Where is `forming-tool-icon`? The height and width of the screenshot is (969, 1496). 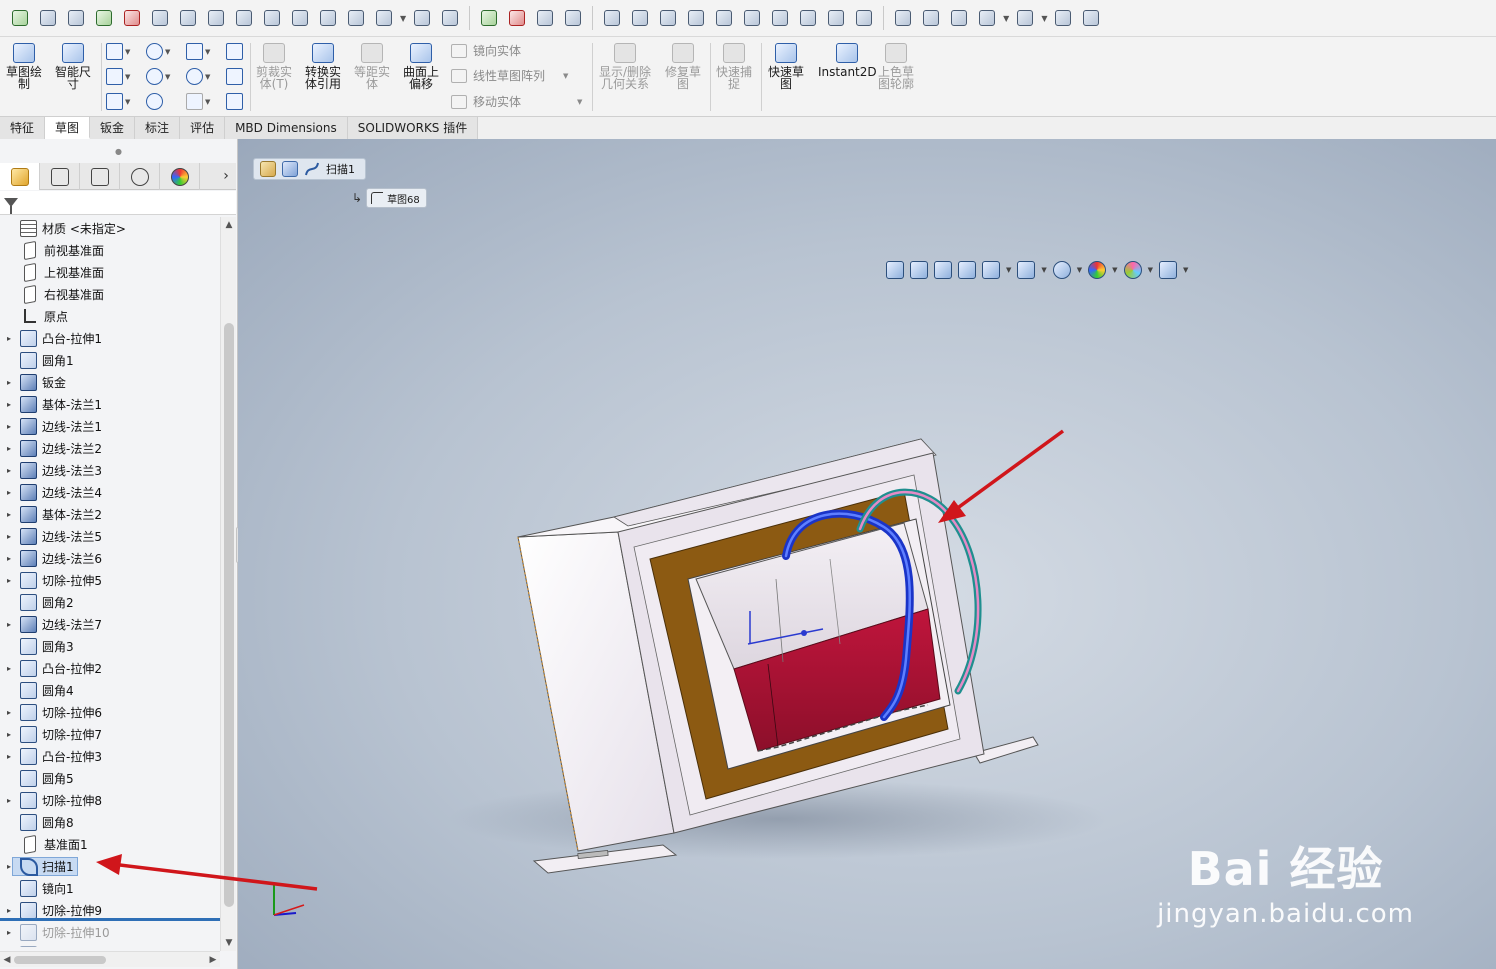
forming-tool-icon is located at coordinates (752, 18).